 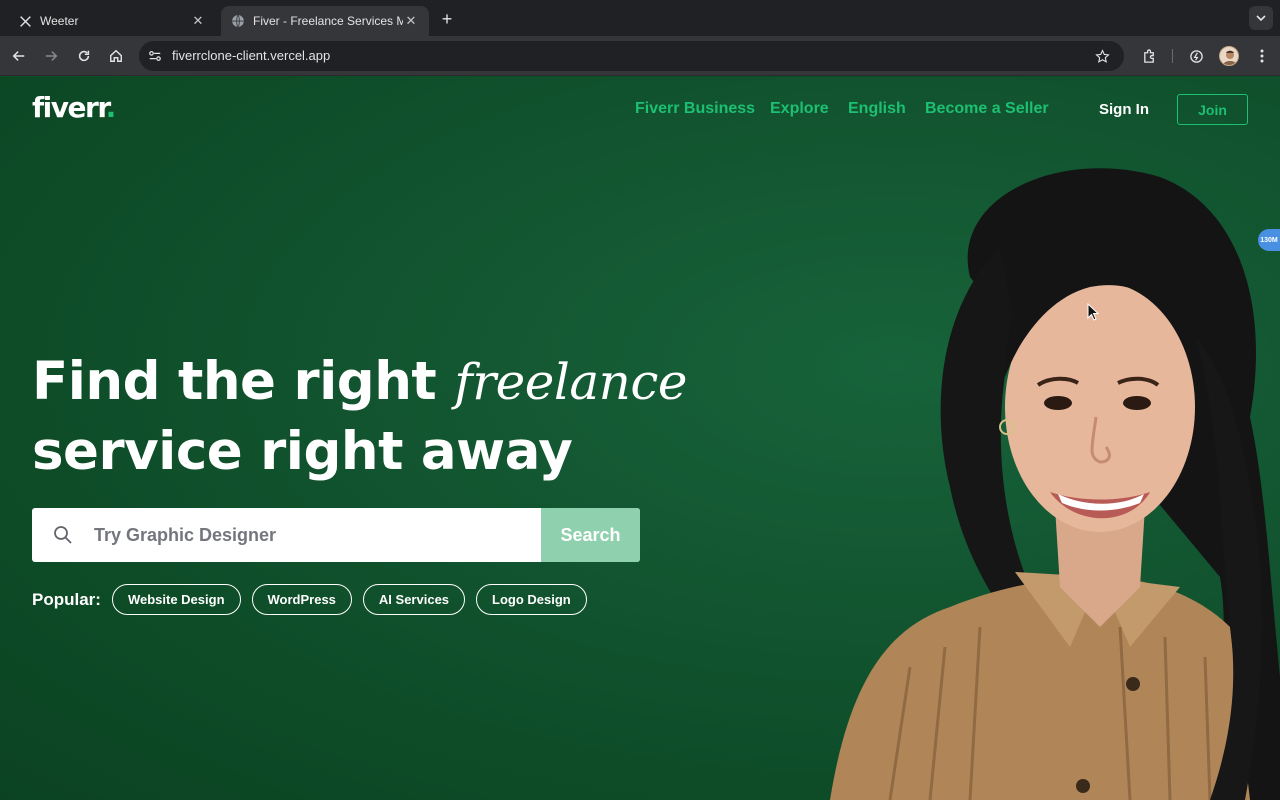 What do you see at coordinates (447, 19) in the screenshot?
I see `new-tab-icon: +` at bounding box center [447, 19].